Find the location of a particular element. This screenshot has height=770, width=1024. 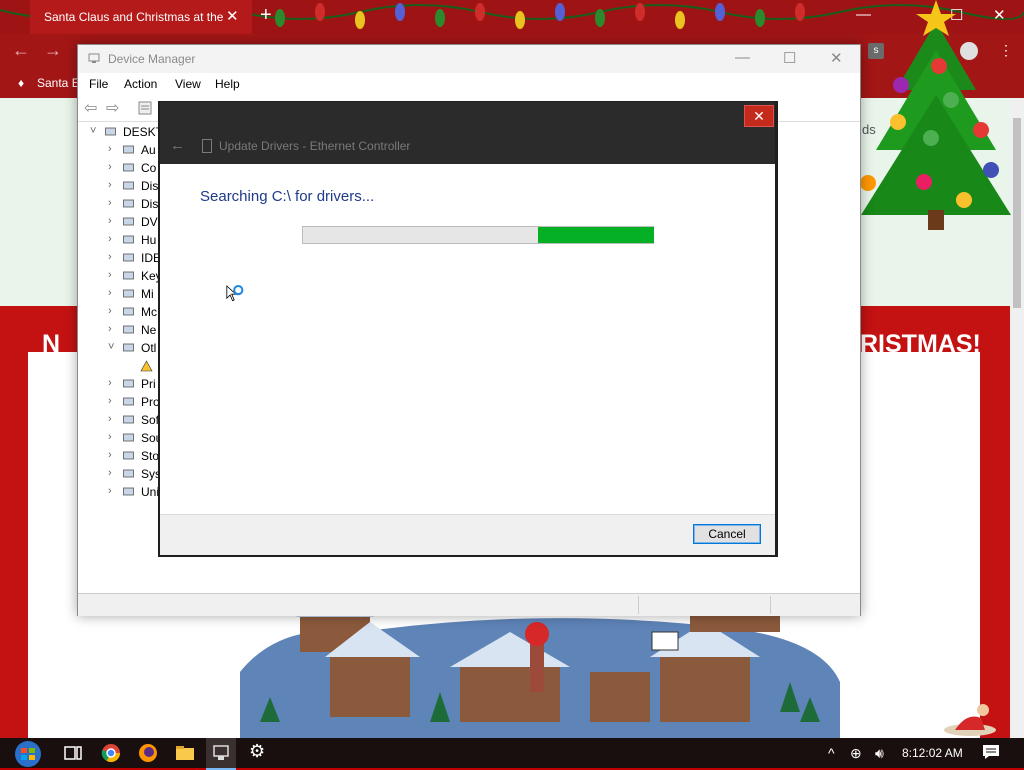

tree-item: › Pri is located at coordinates (125, 384).